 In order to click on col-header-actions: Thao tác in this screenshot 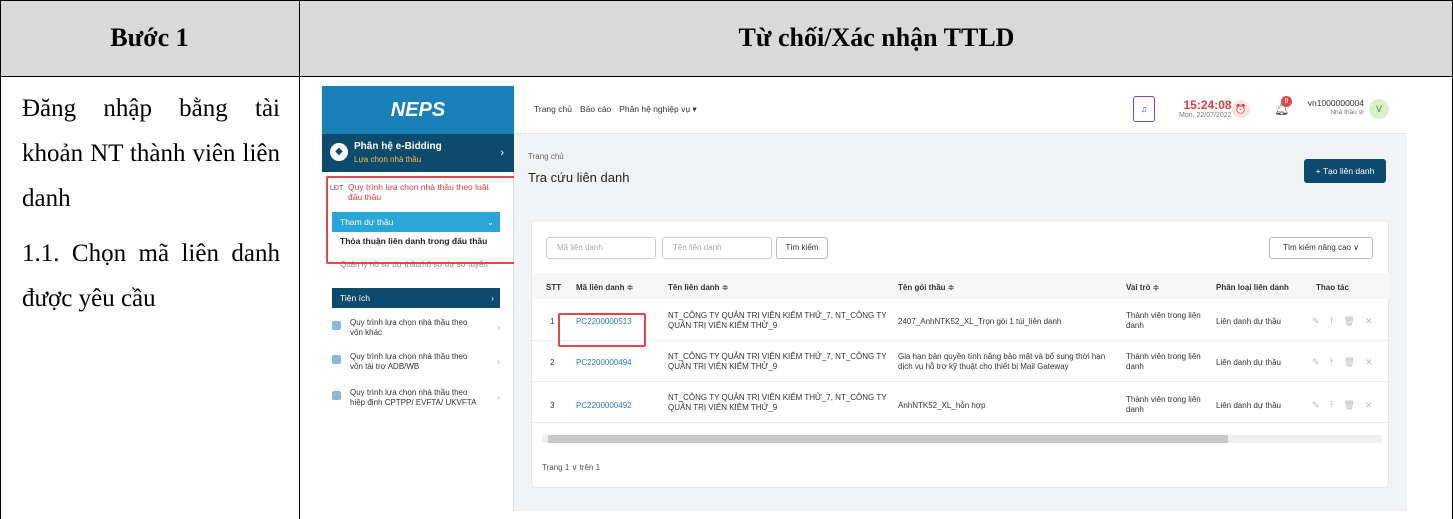, I will do `click(1332, 287)`.